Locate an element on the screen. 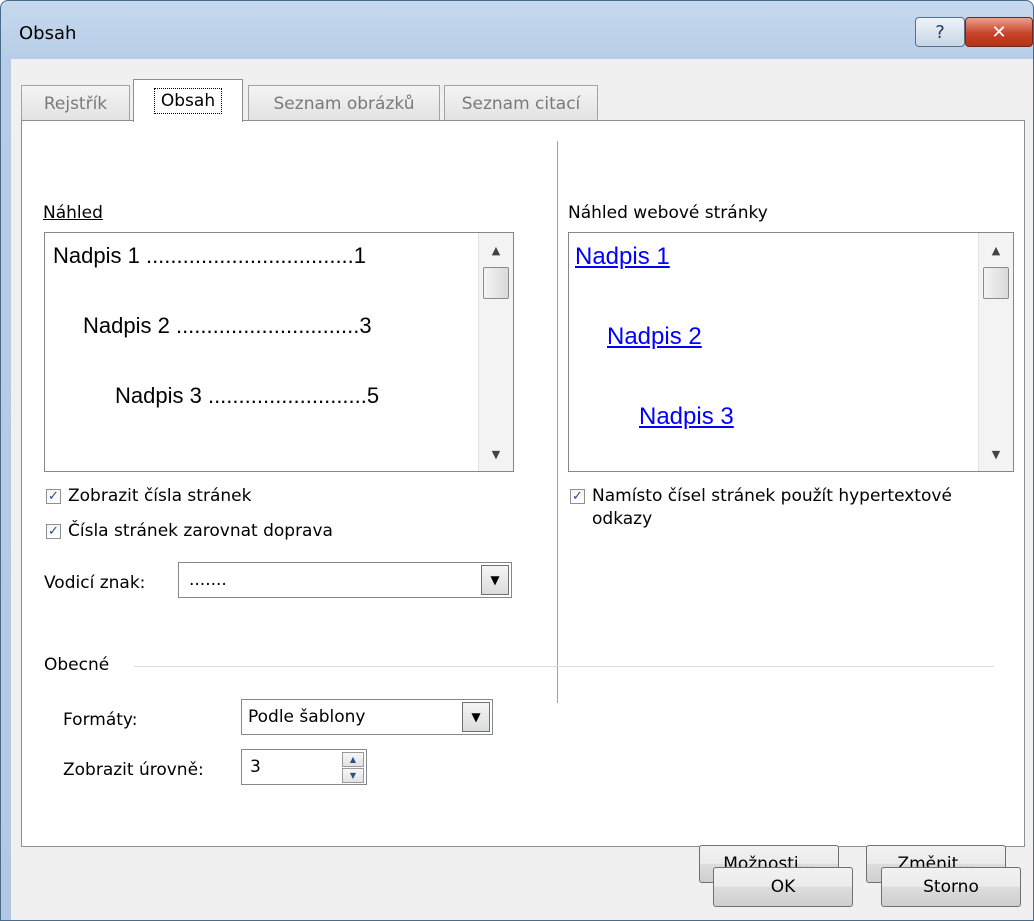 This screenshot has width=1034, height=921. right-align-label: Čísla stránek zarovnat doprava is located at coordinates (200, 531).